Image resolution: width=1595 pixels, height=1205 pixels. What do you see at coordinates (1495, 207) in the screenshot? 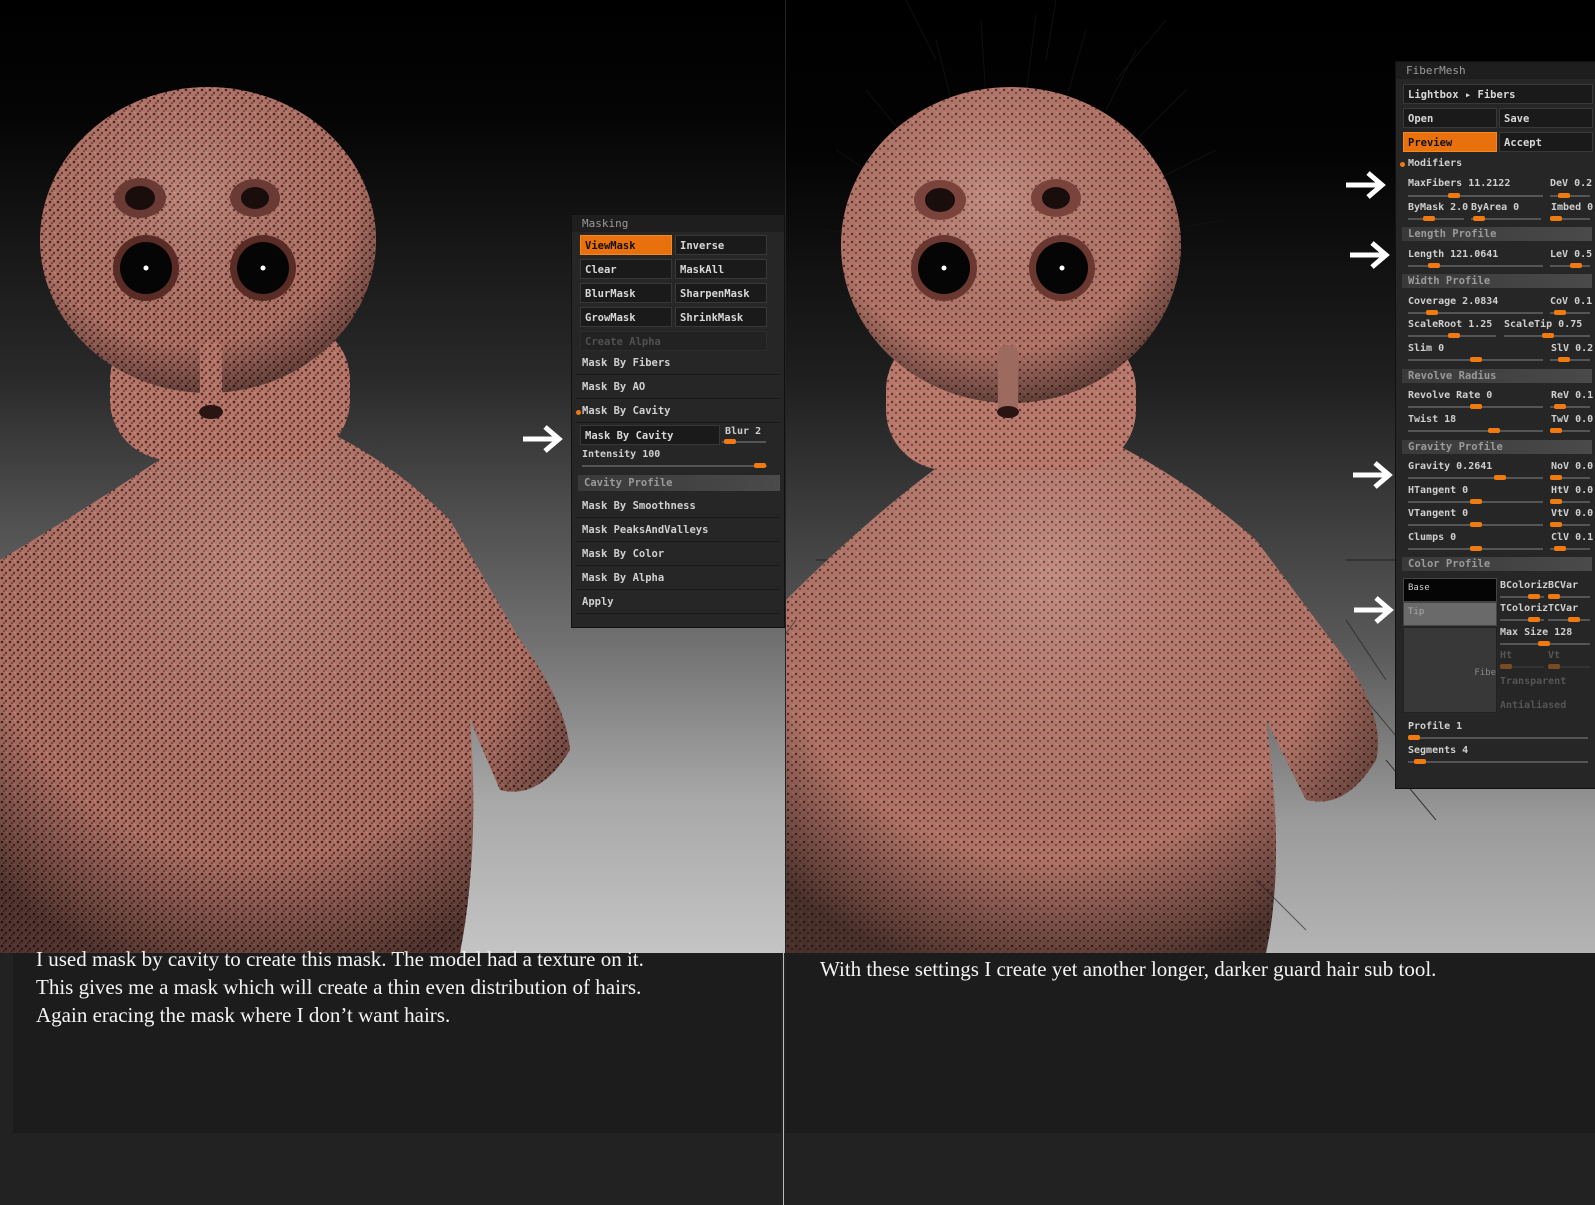
I see `byarea-value: ByArea 0` at bounding box center [1495, 207].